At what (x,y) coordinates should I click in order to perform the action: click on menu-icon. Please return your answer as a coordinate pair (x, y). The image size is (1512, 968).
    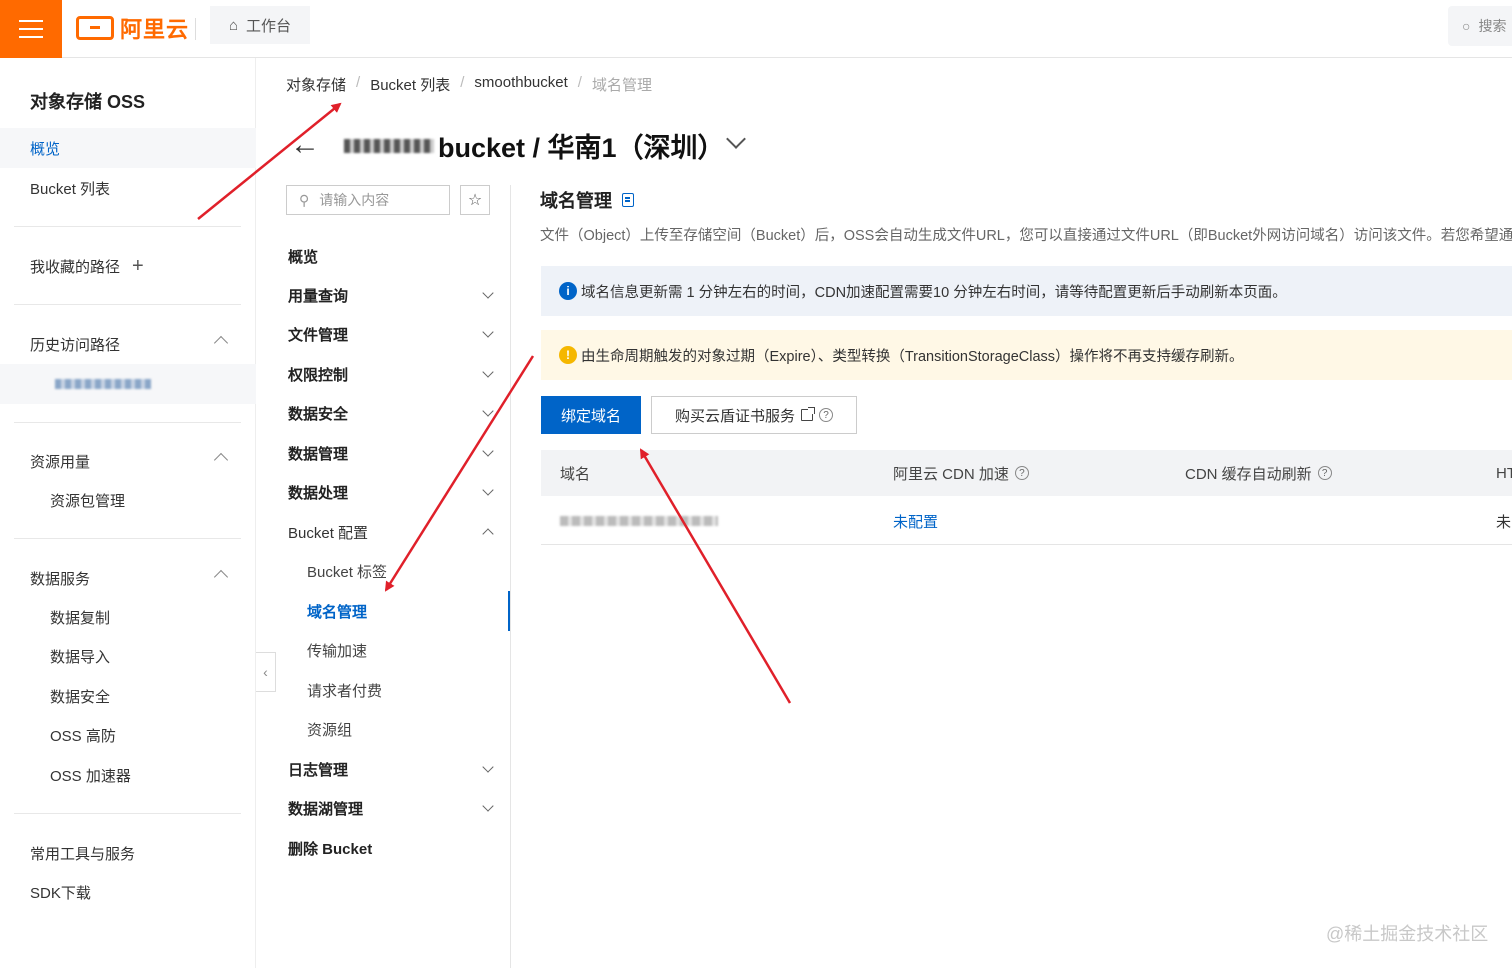
    Looking at the image, I should click on (31, 29).